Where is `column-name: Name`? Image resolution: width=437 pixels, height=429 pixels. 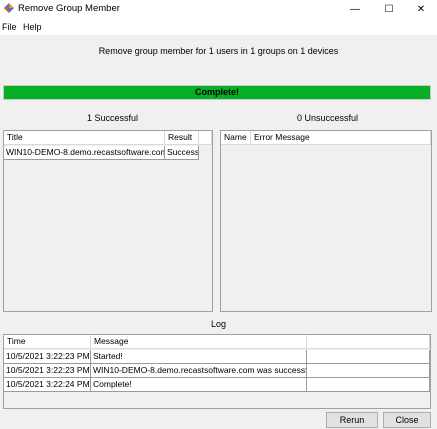 column-name: Name is located at coordinates (236, 138).